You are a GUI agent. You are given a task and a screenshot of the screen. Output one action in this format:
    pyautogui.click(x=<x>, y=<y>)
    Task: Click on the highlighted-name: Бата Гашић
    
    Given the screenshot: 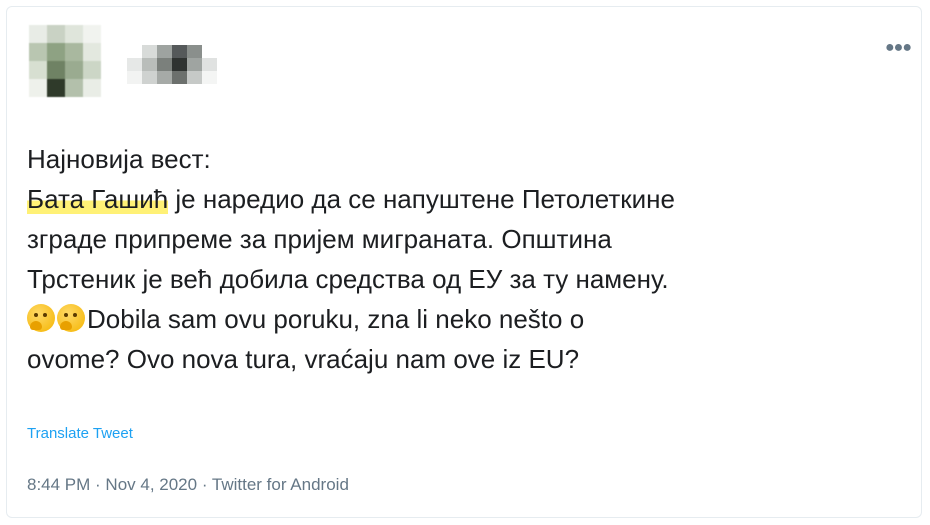 What is the action you would take?
    pyautogui.click(x=98, y=199)
    